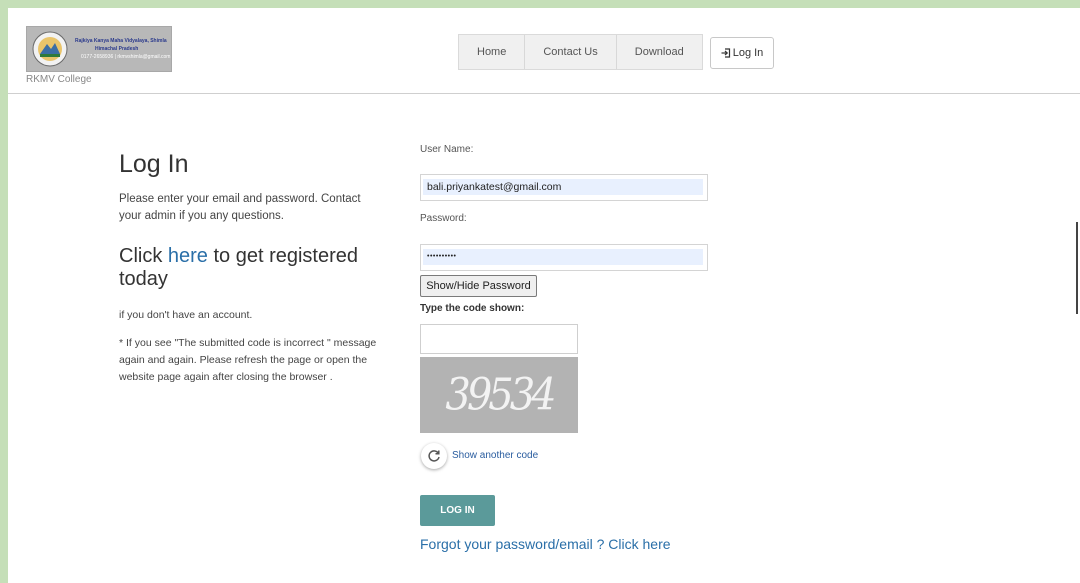 This screenshot has width=1080, height=583. I want to click on logo-line-2: Himachal Pradesh, so click(117, 49).